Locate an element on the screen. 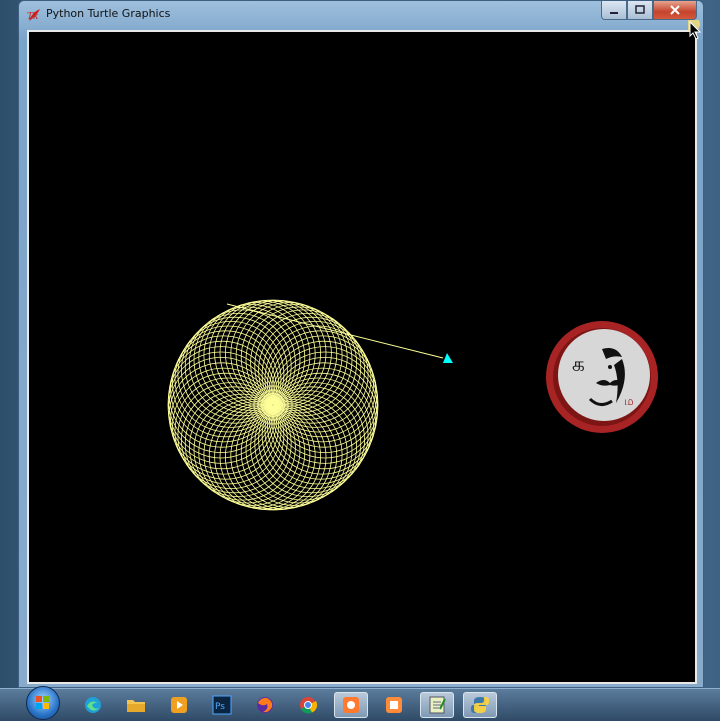 The image size is (720, 721). taskbar-media-player is located at coordinates (179, 705).